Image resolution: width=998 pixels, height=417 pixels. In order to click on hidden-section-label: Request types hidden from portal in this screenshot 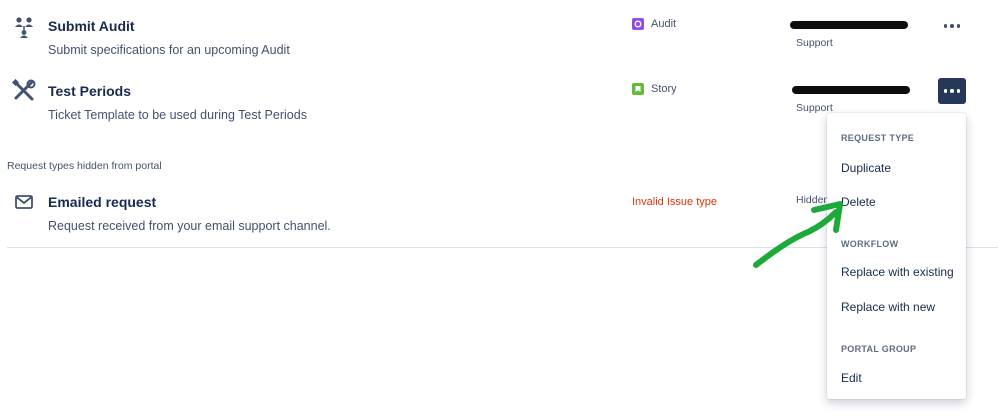, I will do `click(84, 166)`.